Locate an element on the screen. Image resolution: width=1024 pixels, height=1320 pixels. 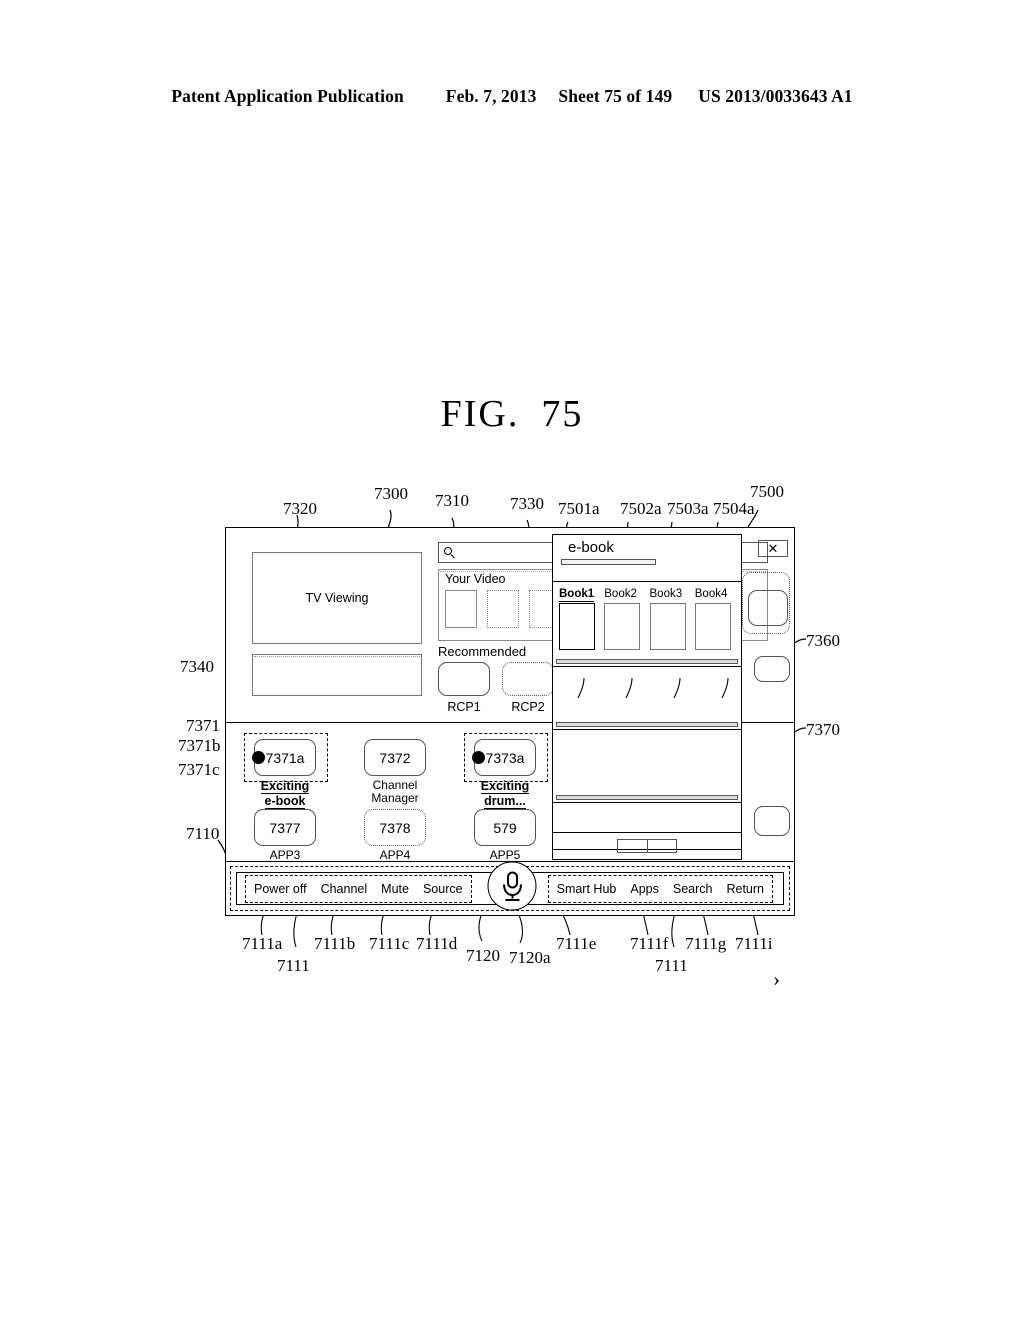
app-label-line1: Channel is located at coordinates (395, 785).